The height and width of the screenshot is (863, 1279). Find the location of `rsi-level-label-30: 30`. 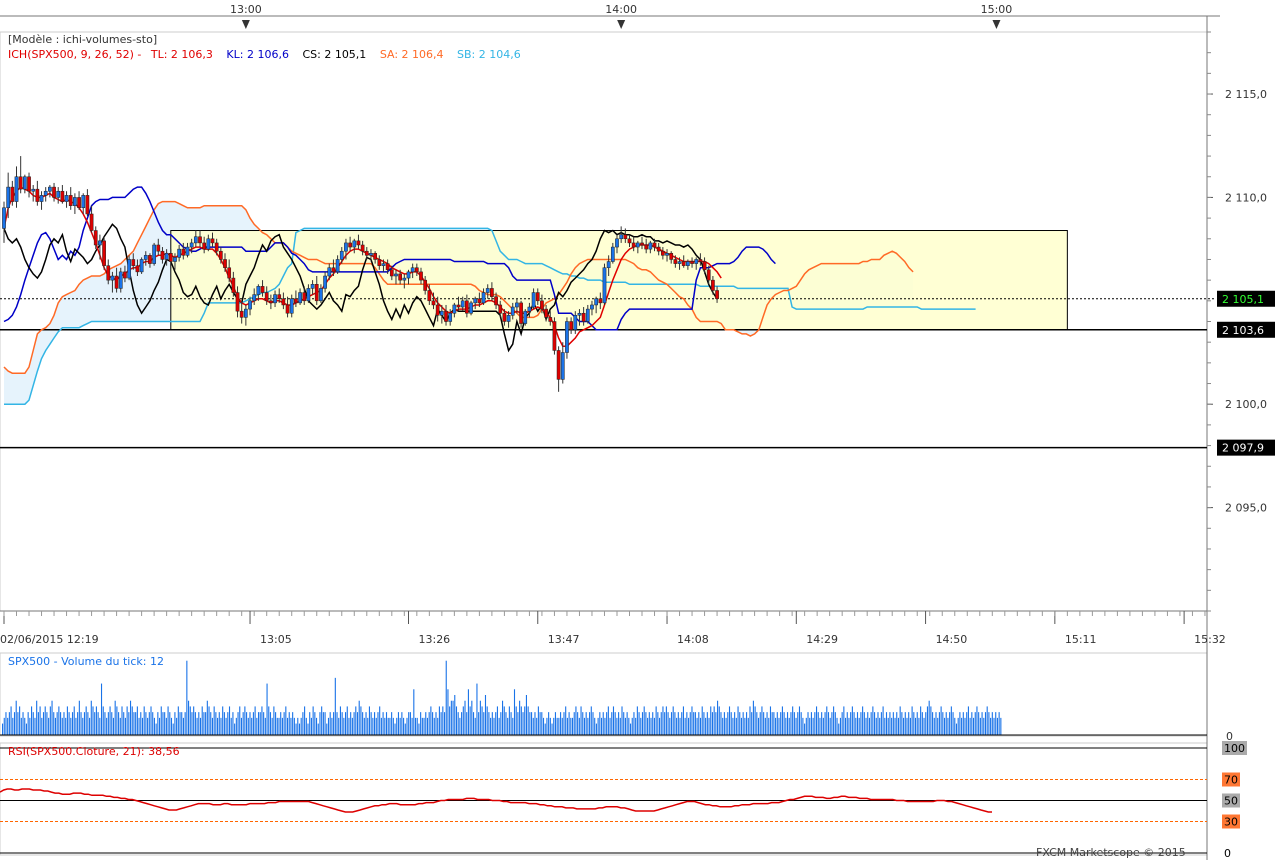

rsi-level-label-30: 30 is located at coordinates (1231, 822).